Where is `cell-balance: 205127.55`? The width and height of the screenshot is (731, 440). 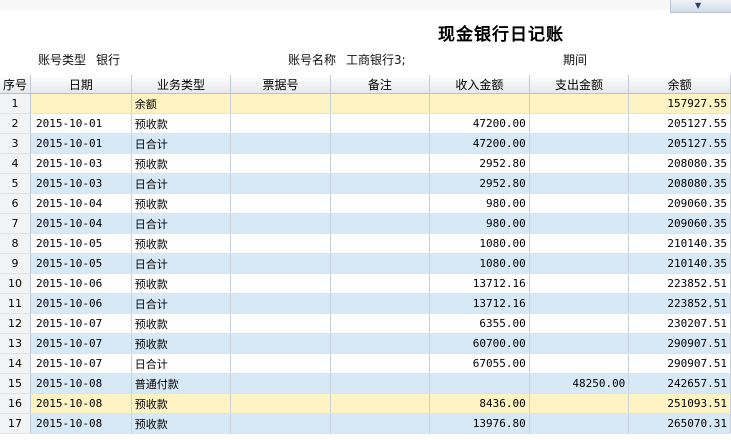
cell-balance: 205127.55 is located at coordinates (679, 143).